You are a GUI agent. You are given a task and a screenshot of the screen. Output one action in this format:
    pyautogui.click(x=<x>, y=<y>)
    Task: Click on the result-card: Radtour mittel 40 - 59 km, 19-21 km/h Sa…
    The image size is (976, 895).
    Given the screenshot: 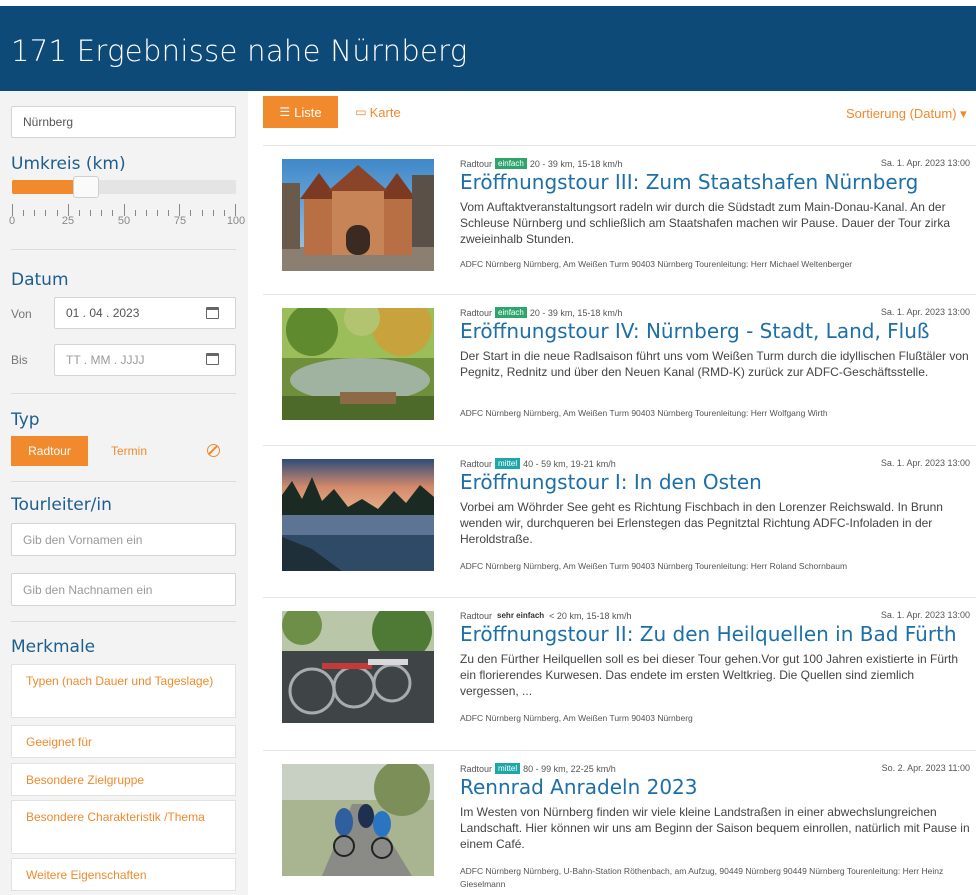 What is the action you would take?
    pyautogui.click(x=619, y=521)
    